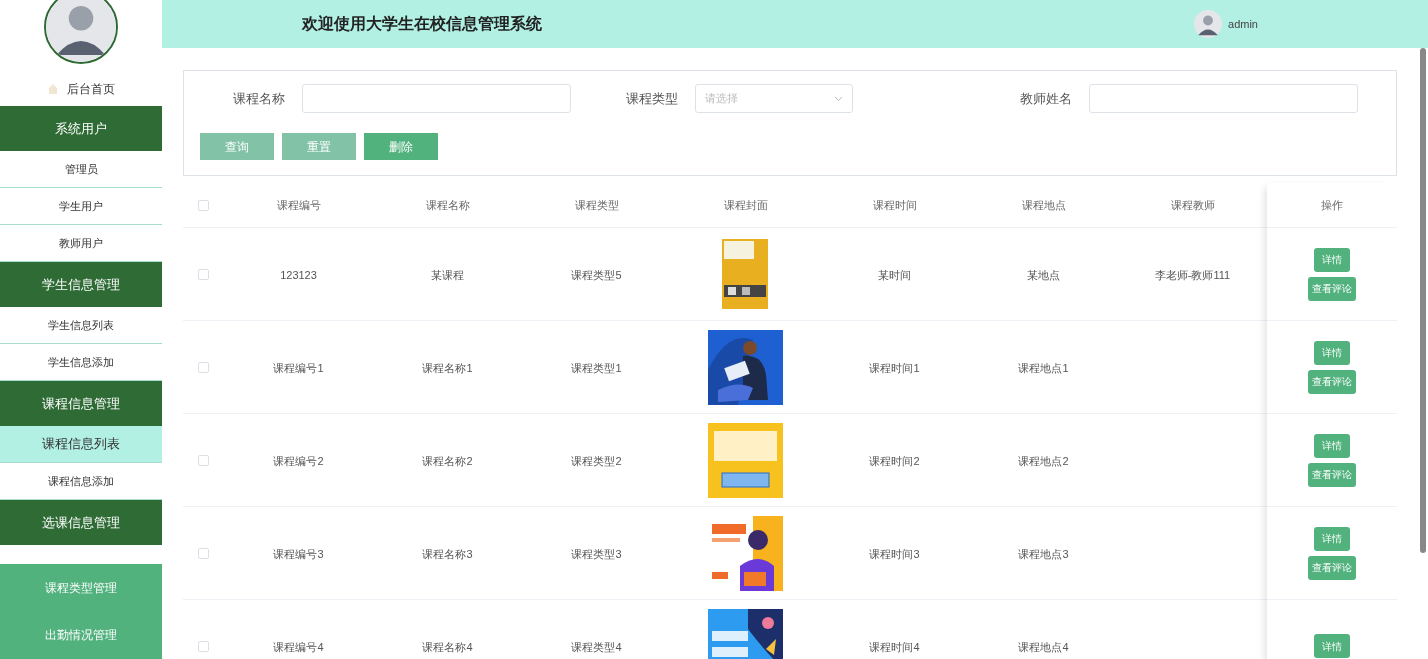 This screenshot has height=659, width=1428. I want to click on table-cell: 课程时间1, so click(894, 368).